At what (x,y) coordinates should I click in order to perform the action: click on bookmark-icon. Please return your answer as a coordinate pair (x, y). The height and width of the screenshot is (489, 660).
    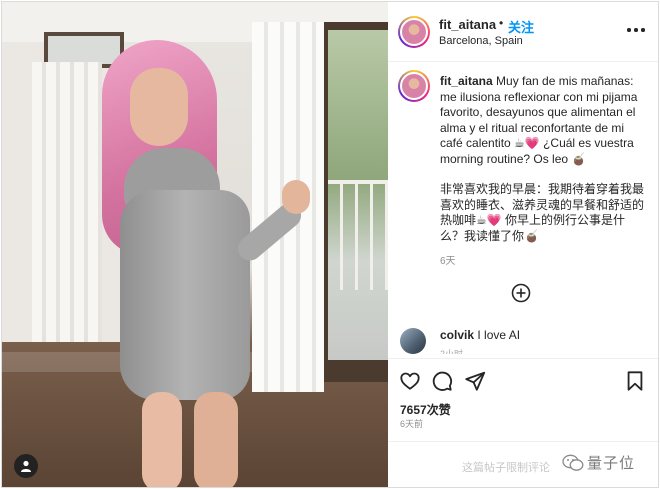
    Looking at the image, I should click on (635, 381).